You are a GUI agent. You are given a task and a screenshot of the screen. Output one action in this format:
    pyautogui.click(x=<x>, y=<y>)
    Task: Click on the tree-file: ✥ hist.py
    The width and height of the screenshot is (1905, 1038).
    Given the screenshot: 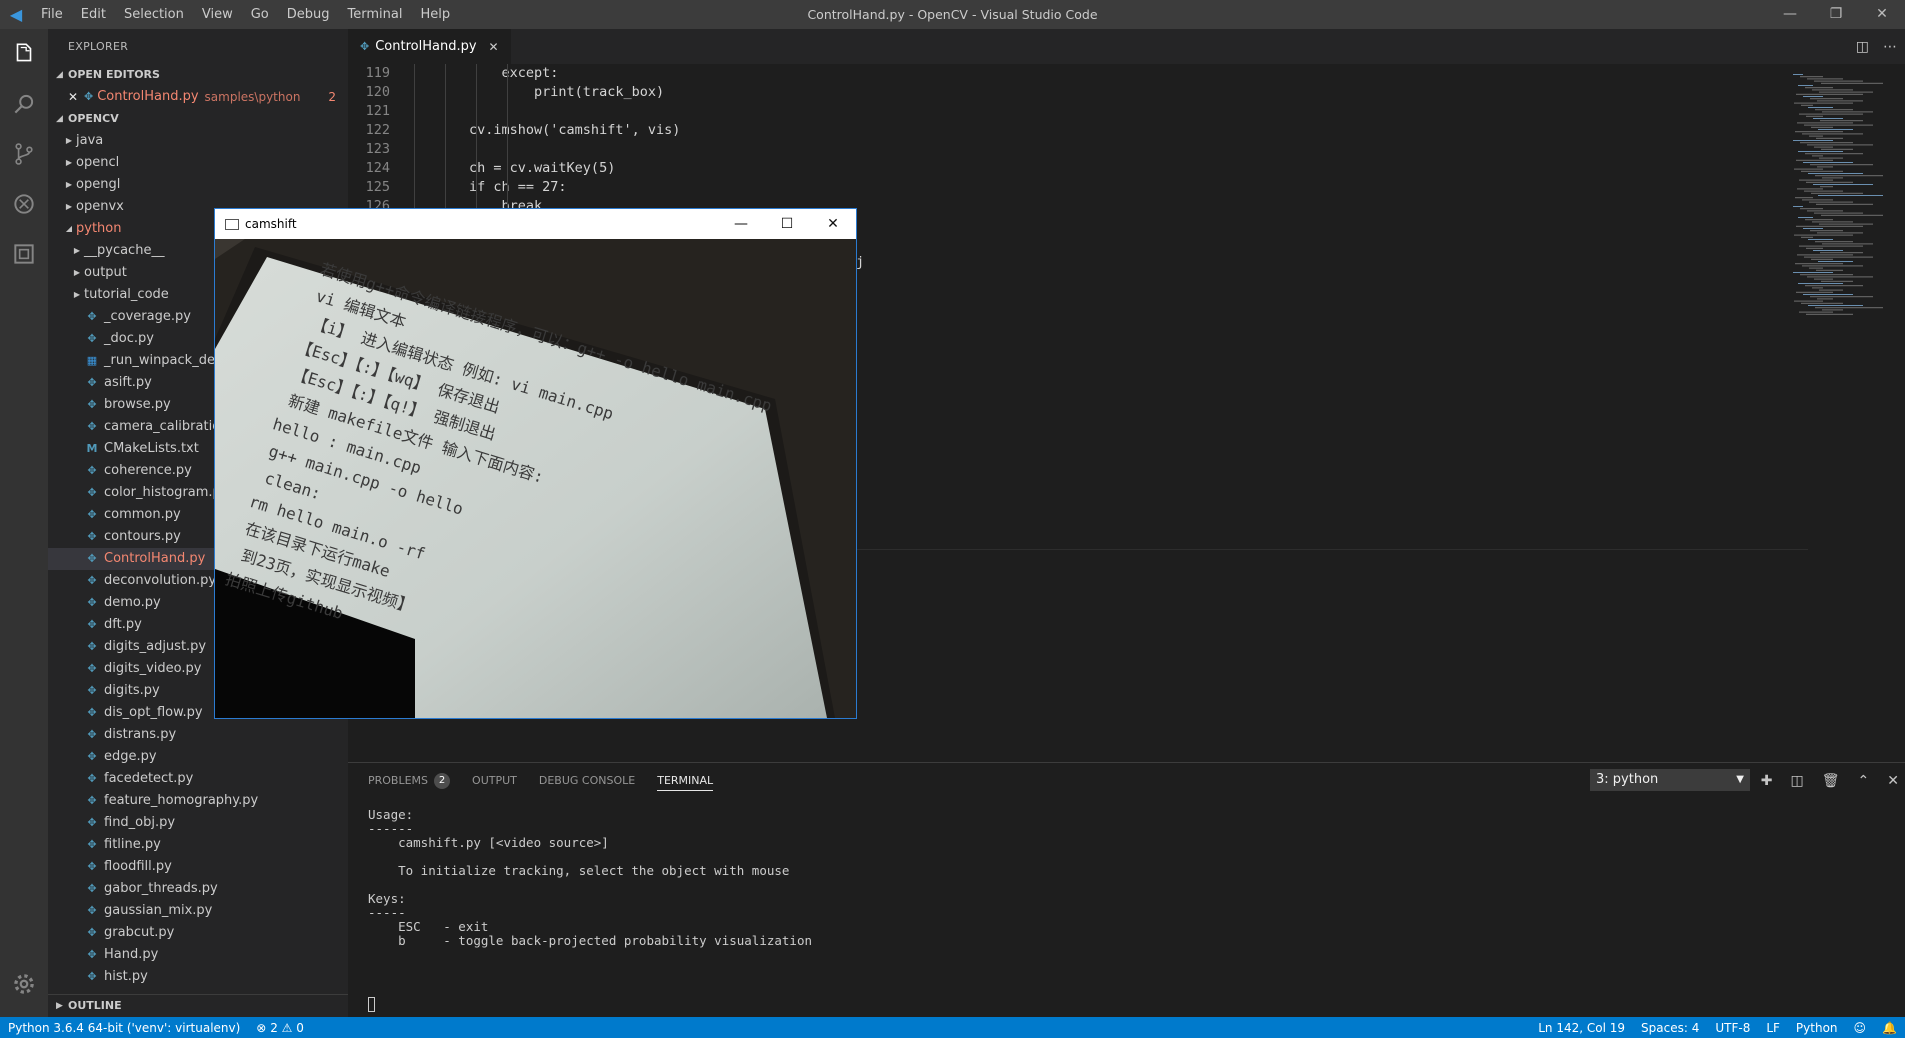 What is the action you would take?
    pyautogui.click(x=198, y=977)
    